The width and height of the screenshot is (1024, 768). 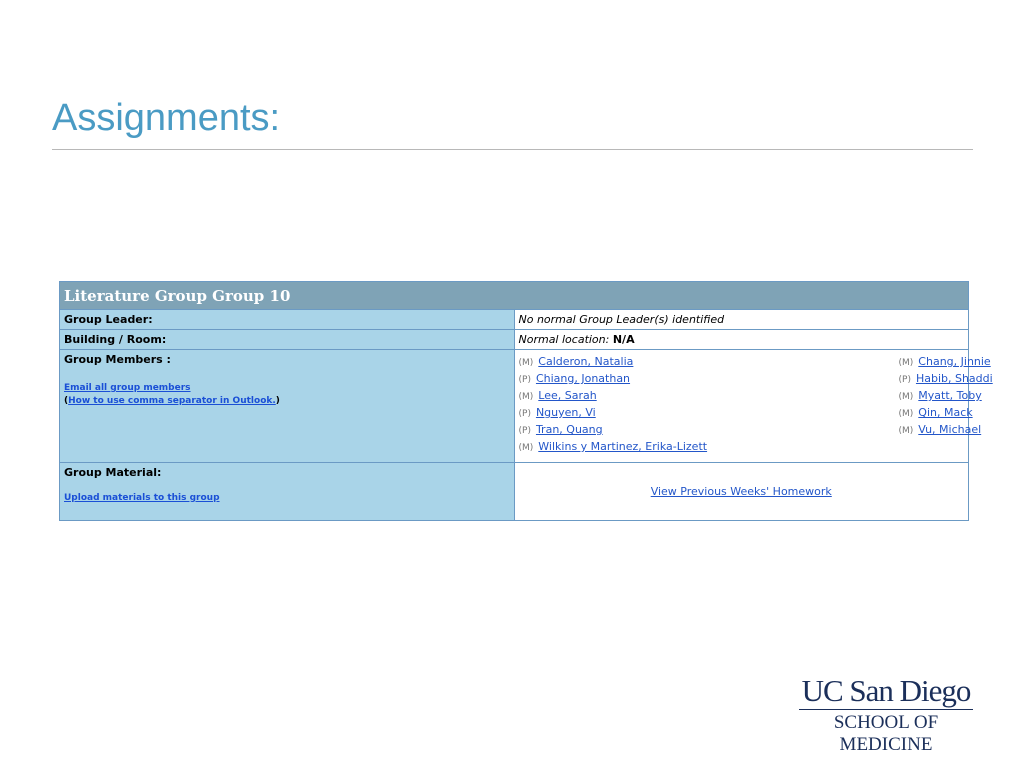 What do you see at coordinates (166, 118) in the screenshot?
I see `slide-title: Assignments:` at bounding box center [166, 118].